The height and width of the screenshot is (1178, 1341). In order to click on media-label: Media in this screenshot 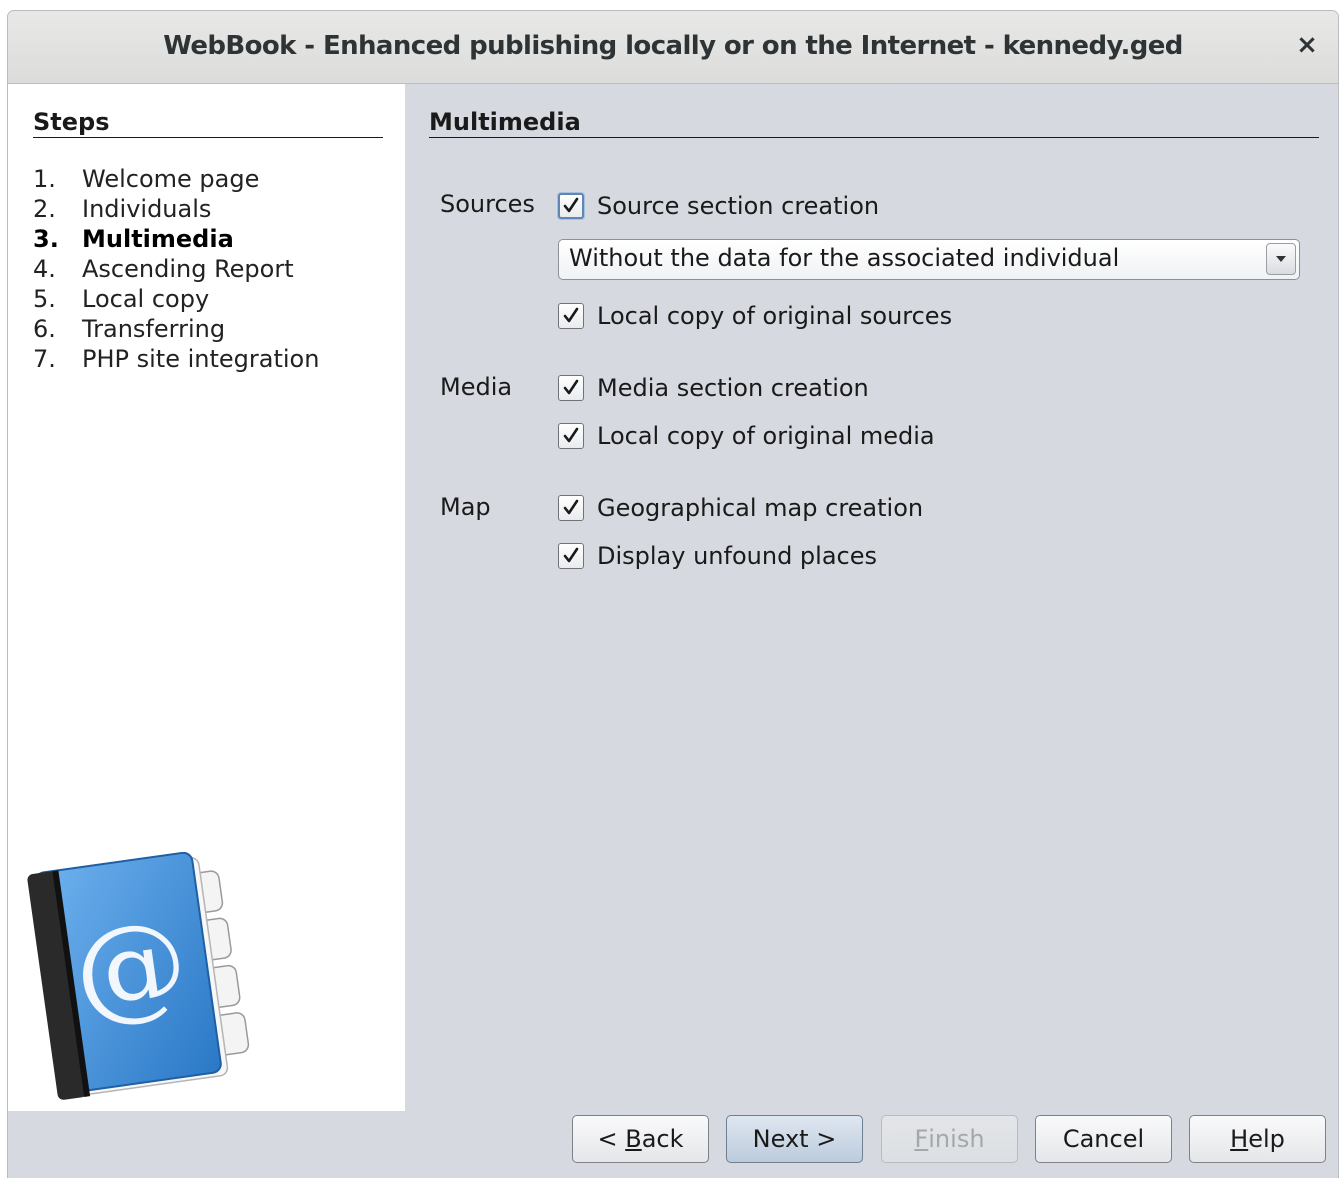, I will do `click(476, 387)`.